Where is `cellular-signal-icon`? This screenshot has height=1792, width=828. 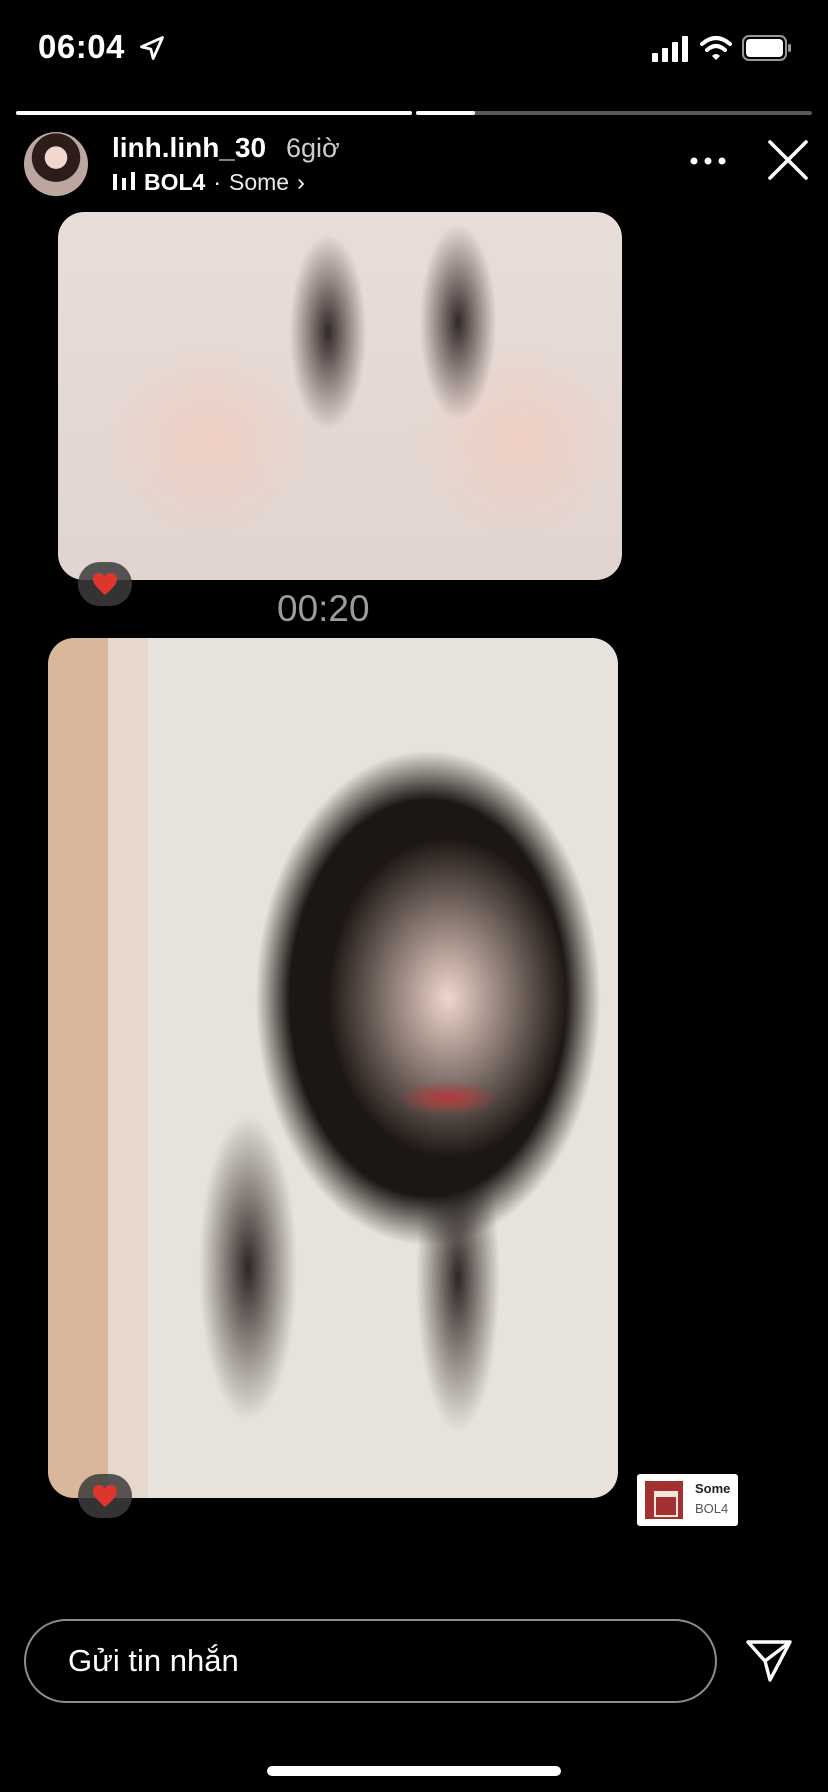 cellular-signal-icon is located at coordinates (670, 49).